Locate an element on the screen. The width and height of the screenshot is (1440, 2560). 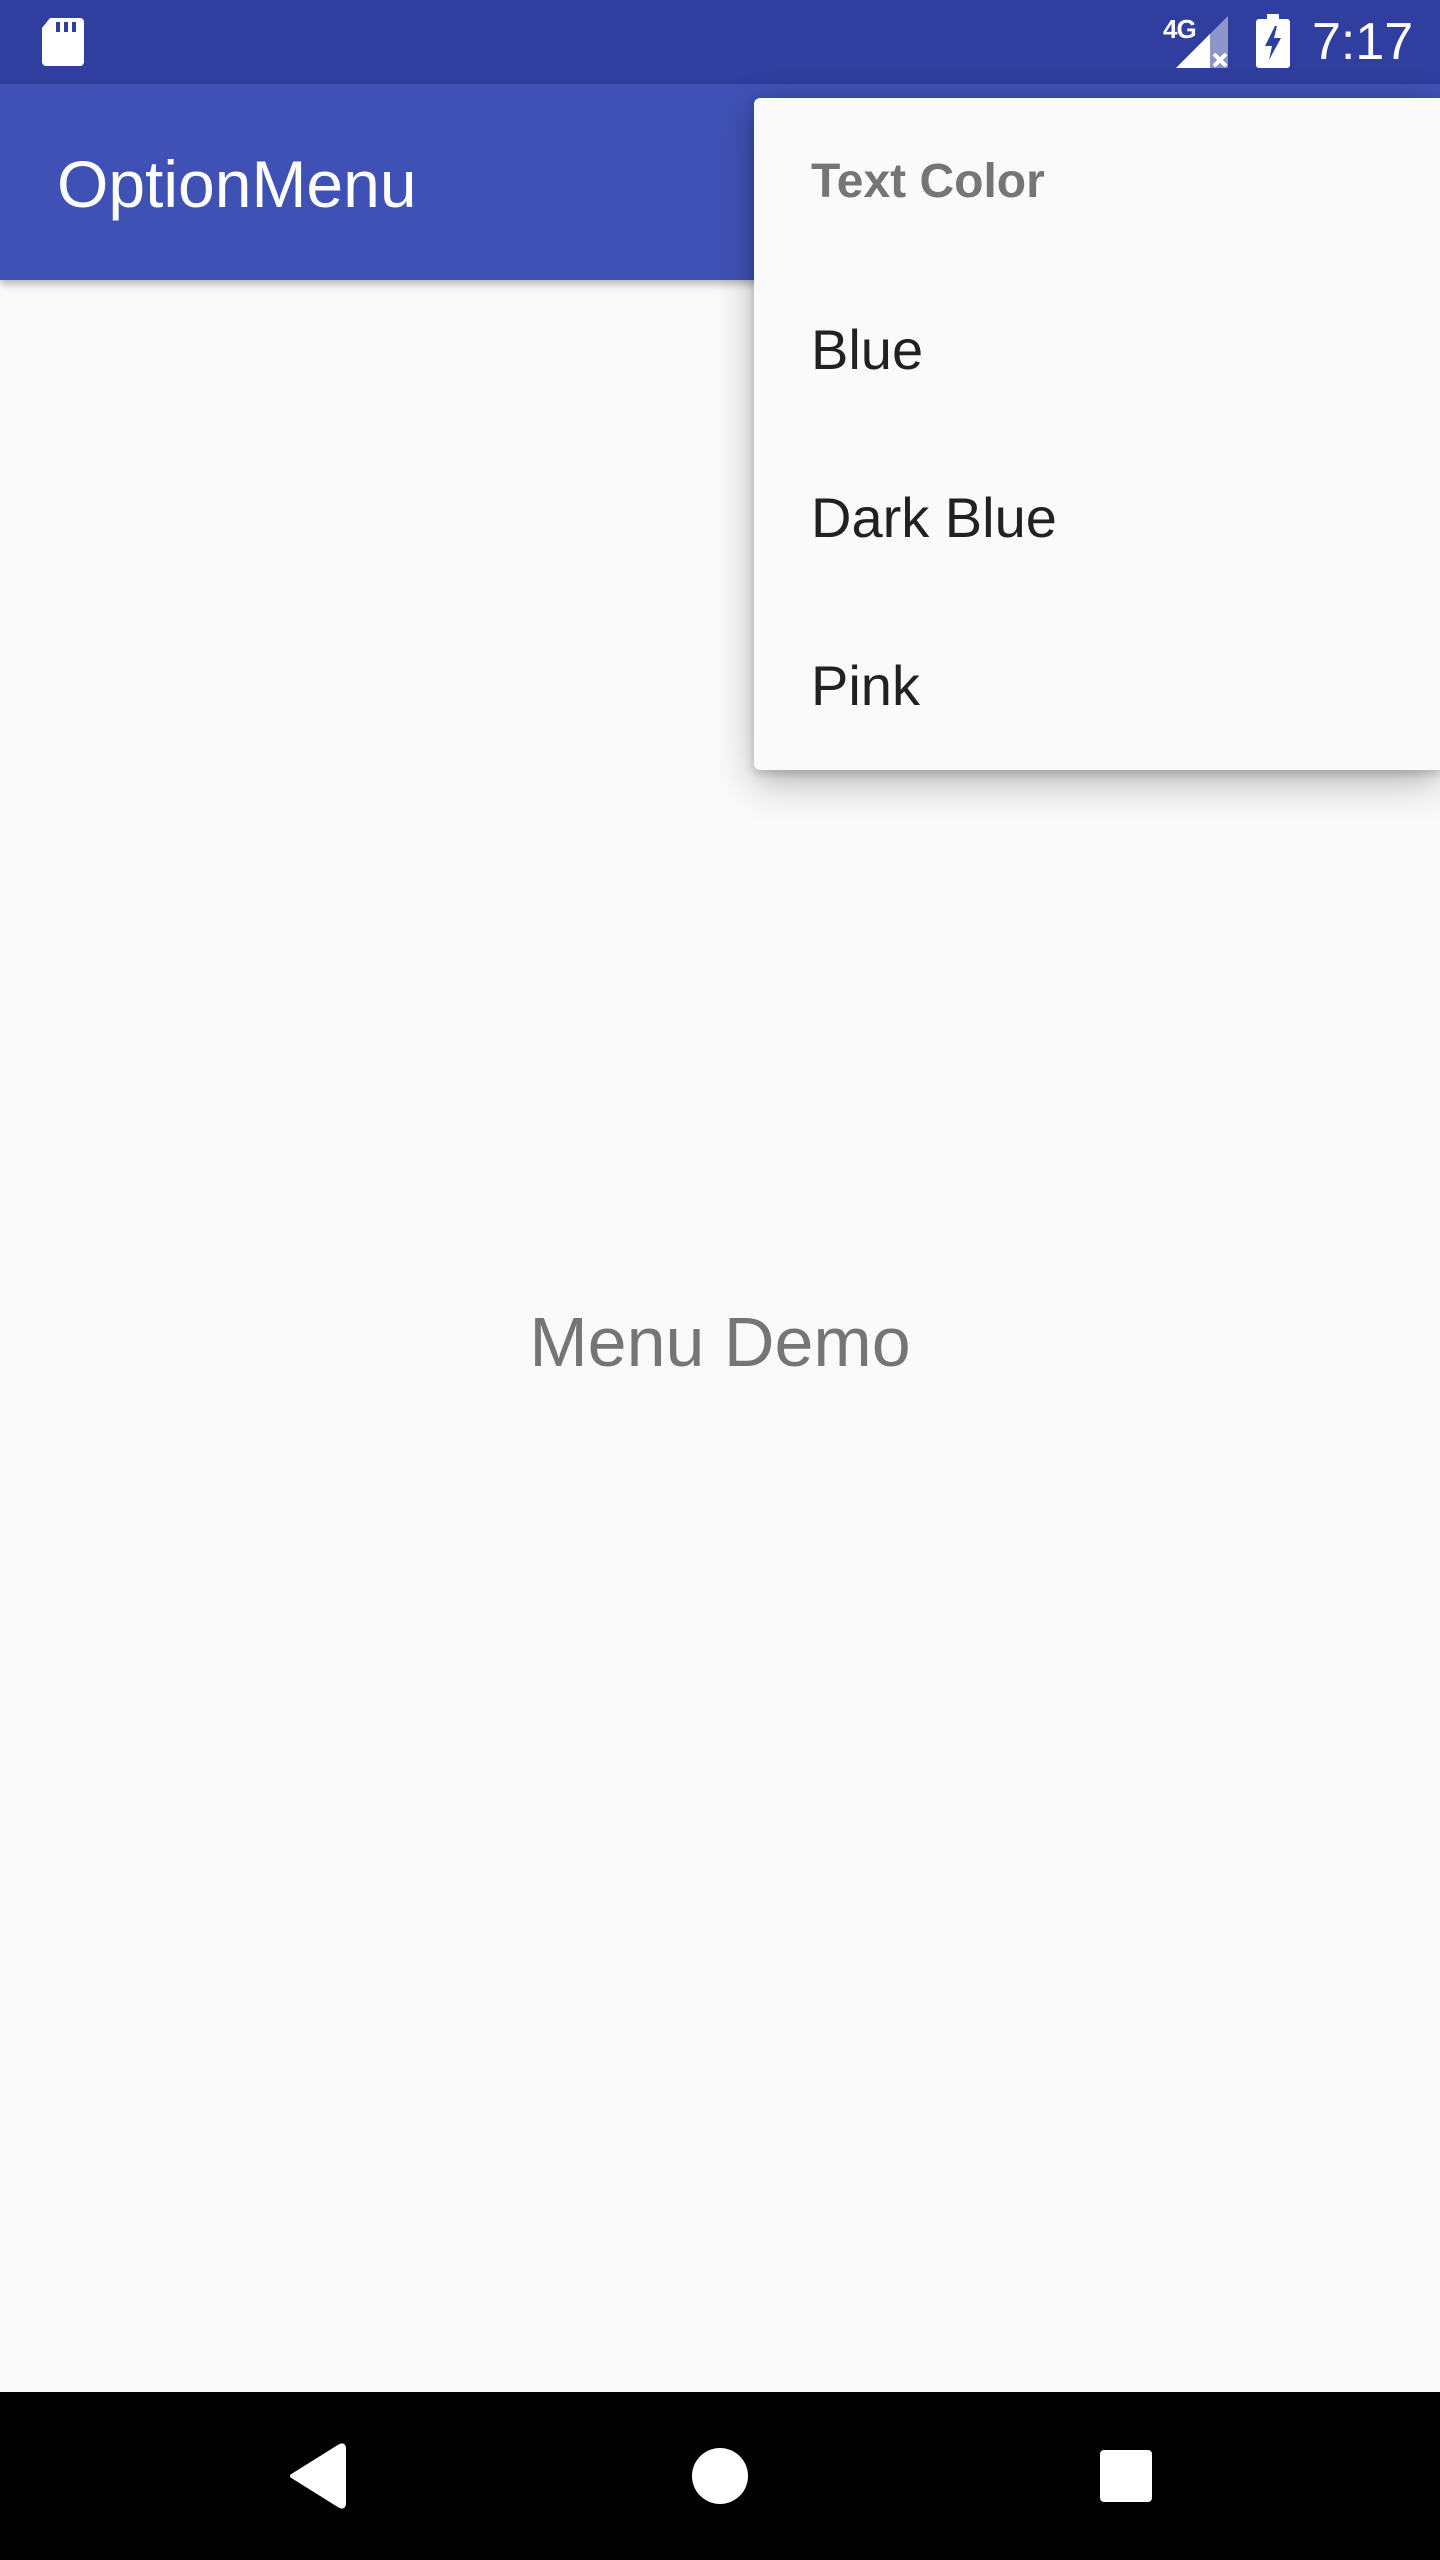
menu-item-blue: Blue is located at coordinates (1097, 350).